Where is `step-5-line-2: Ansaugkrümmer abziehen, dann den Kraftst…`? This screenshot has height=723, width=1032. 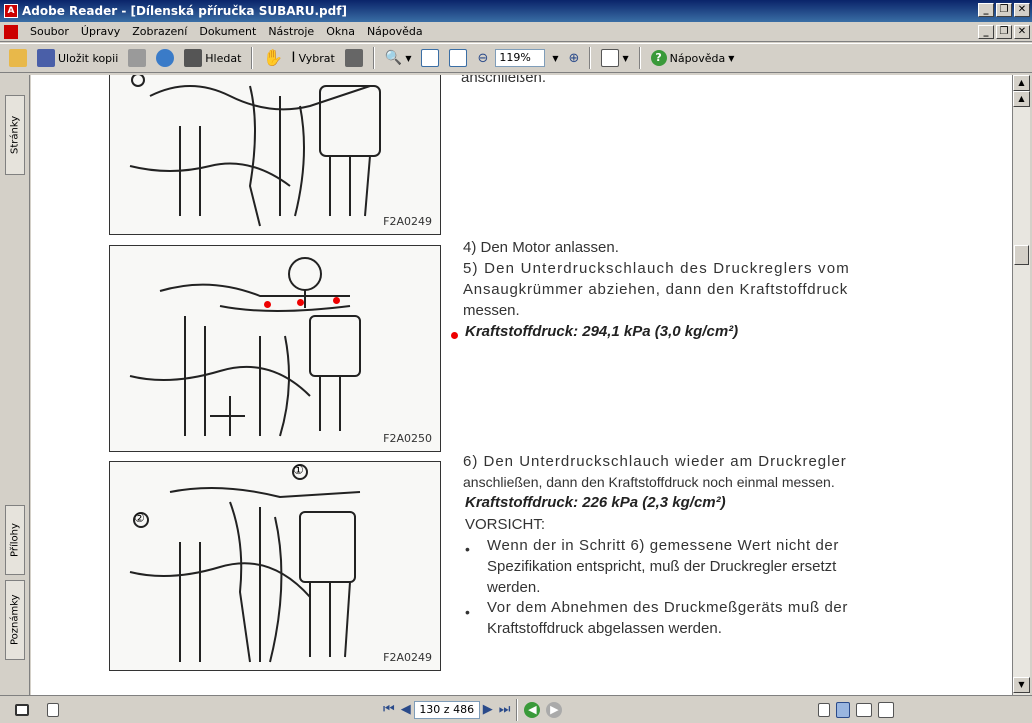
step-5-line-2: Ansaugkrümmer abziehen, dann den Kraftst… is located at coordinates (655, 289).